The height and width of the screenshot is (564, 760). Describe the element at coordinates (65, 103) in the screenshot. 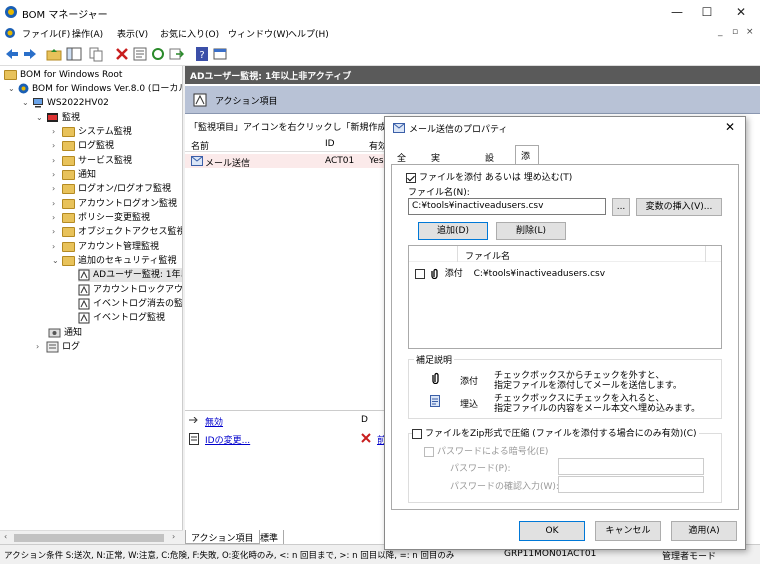

I see `tree-item-host: ⌄ WS2022HV02` at that location.